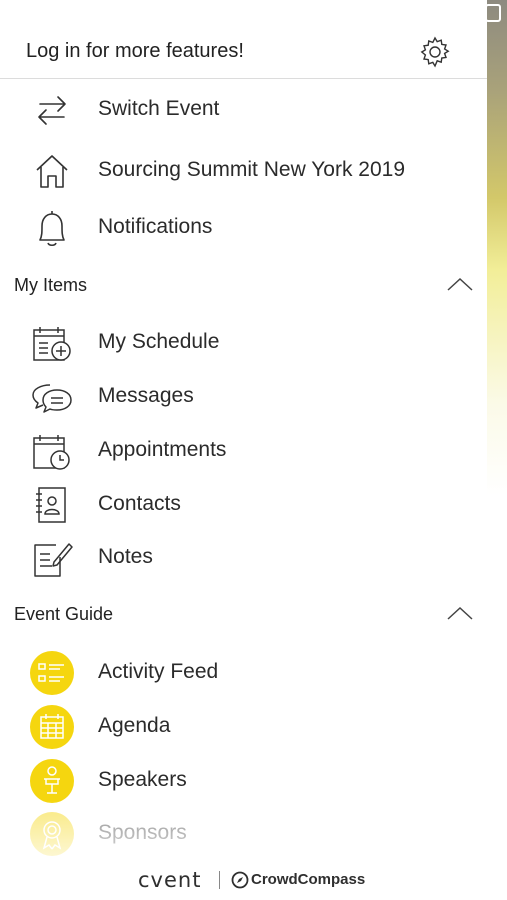 This screenshot has height=900, width=507. I want to click on my-schedule-label: My Schedule, so click(159, 341).